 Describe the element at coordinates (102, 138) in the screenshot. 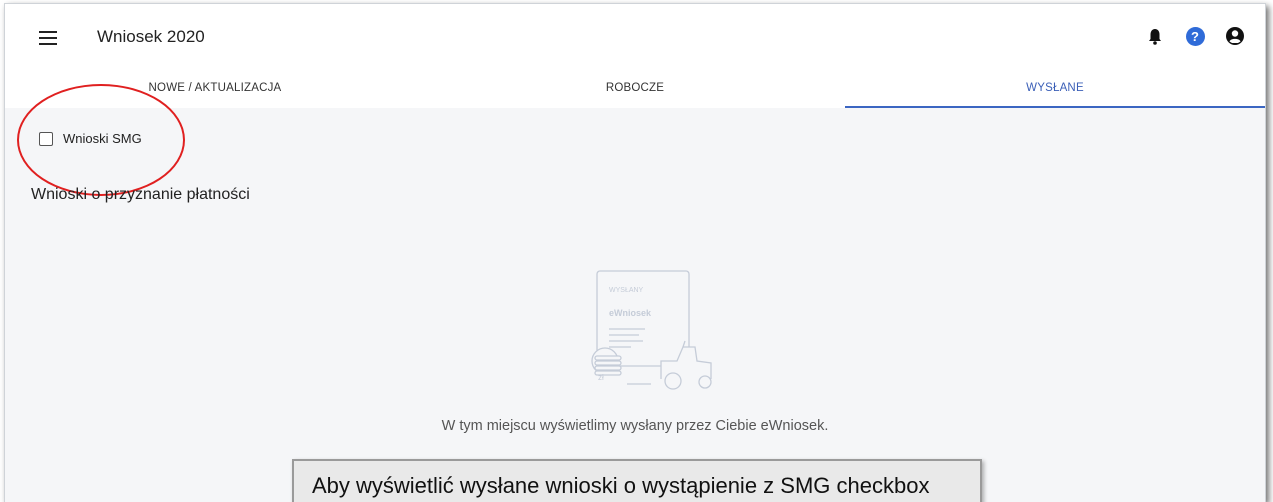

I see `smg-checkbox-label: Wnioski SMG` at that location.